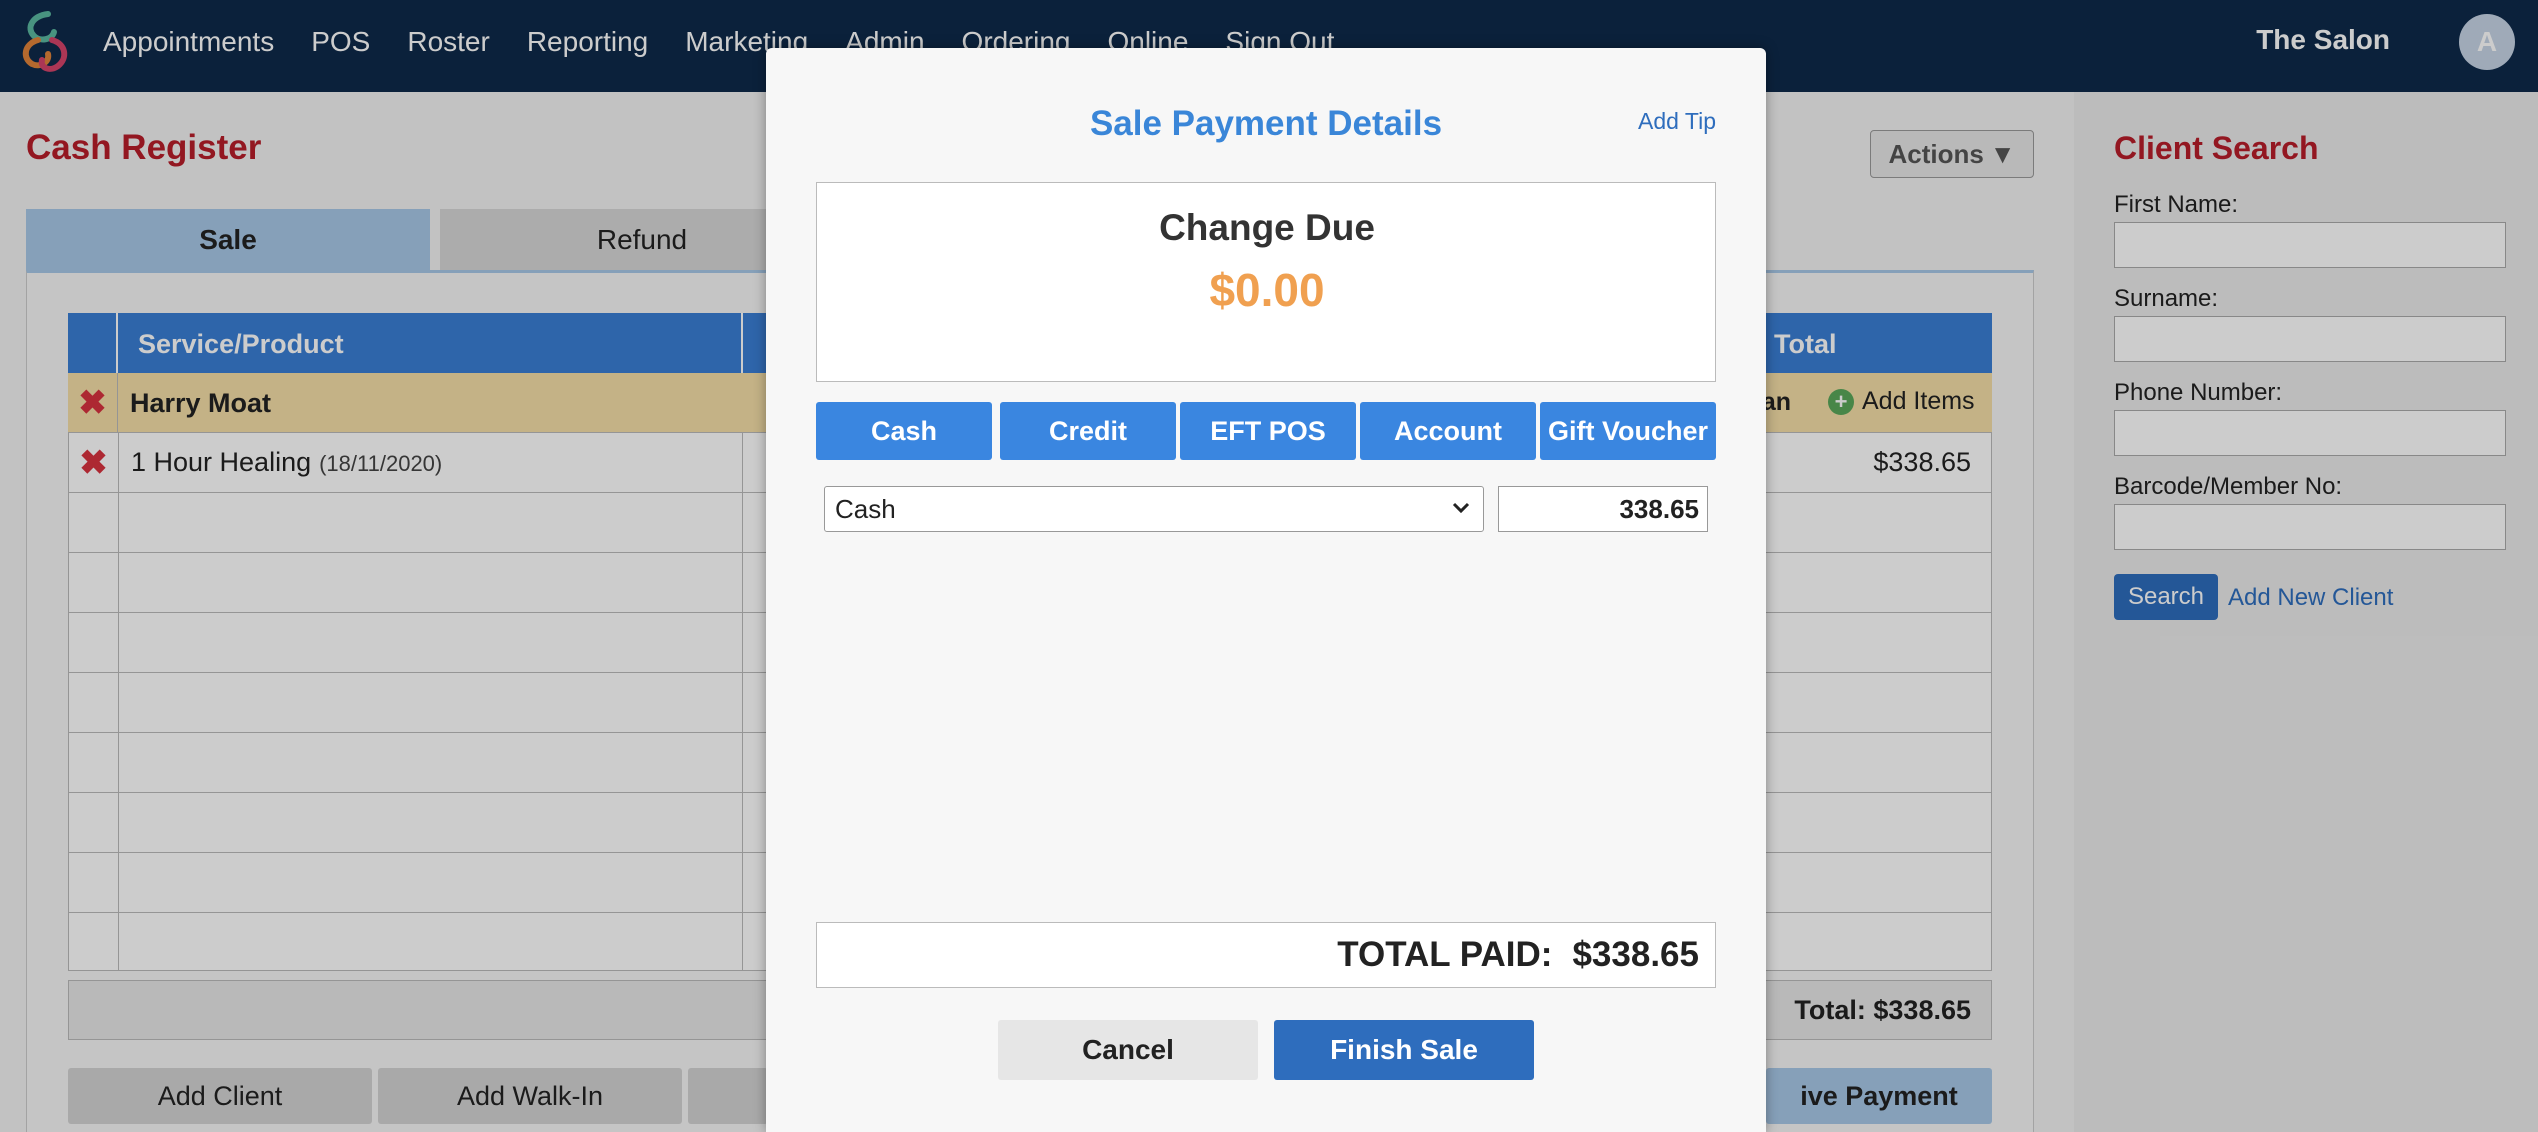 This screenshot has width=2538, height=1132. I want to click on credit-button: Credit, so click(1088, 431).